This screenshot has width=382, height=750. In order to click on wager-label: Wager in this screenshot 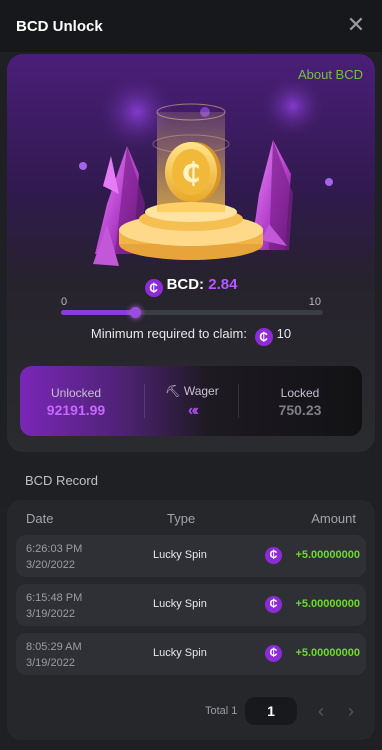, I will do `click(201, 391)`.